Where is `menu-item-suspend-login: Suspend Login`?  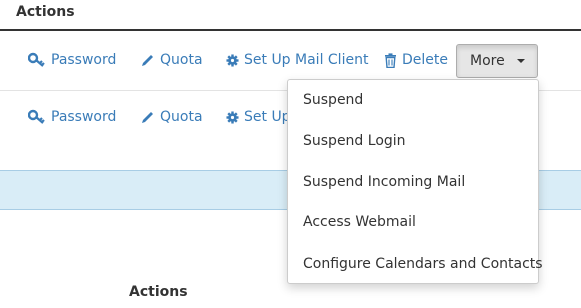 menu-item-suspend-login: Suspend Login is located at coordinates (354, 141).